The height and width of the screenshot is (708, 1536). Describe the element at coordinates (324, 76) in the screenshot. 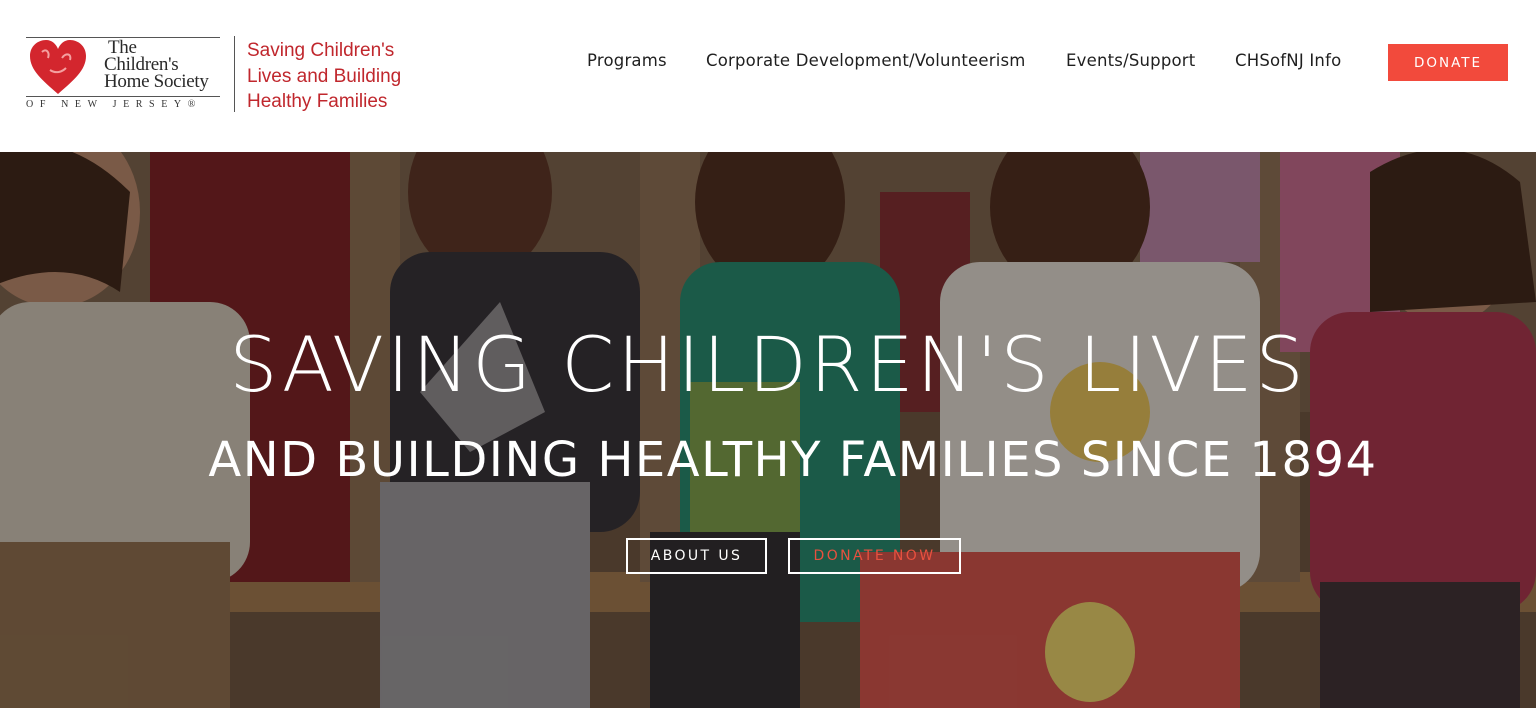

I see `tagline-line-2: Lives and Building` at that location.